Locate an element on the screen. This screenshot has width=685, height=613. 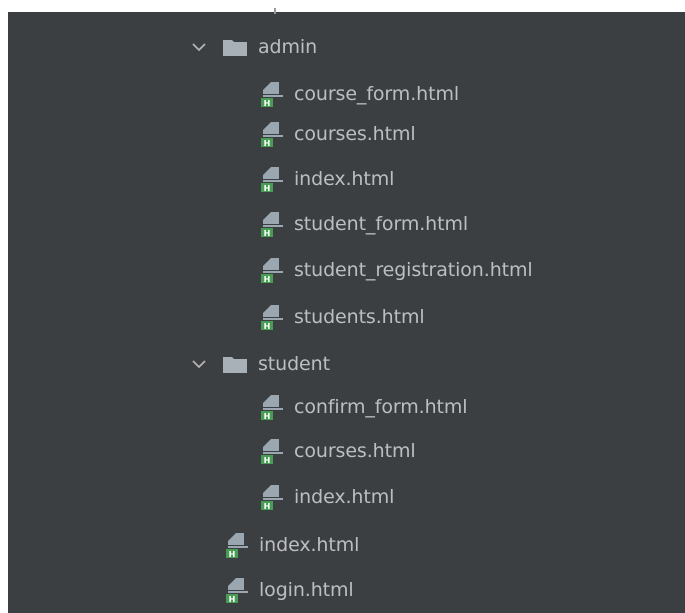
tree-folder-student: student is located at coordinates (346, 364).